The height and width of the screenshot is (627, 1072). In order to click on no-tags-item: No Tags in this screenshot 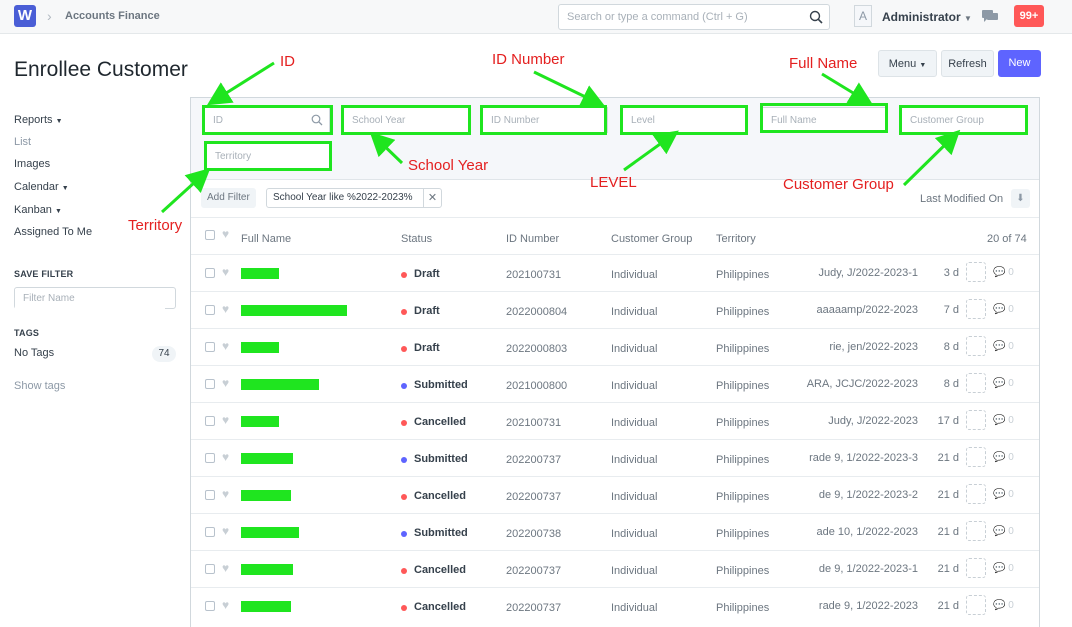, I will do `click(34, 353)`.